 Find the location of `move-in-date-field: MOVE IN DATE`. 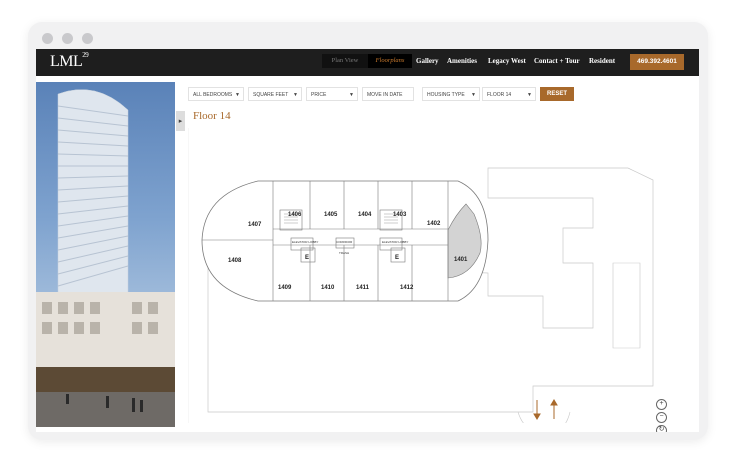

move-in-date-field: MOVE IN DATE is located at coordinates (388, 94).